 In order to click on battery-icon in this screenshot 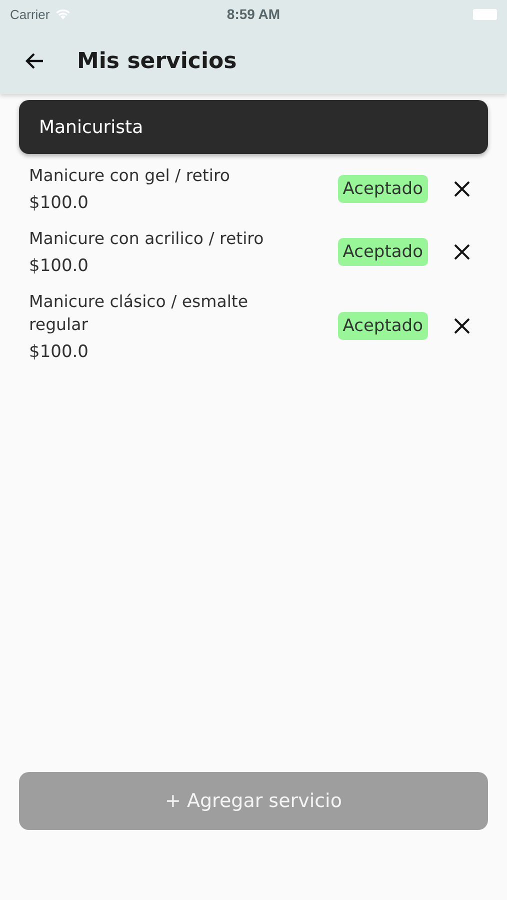, I will do `click(484, 14)`.